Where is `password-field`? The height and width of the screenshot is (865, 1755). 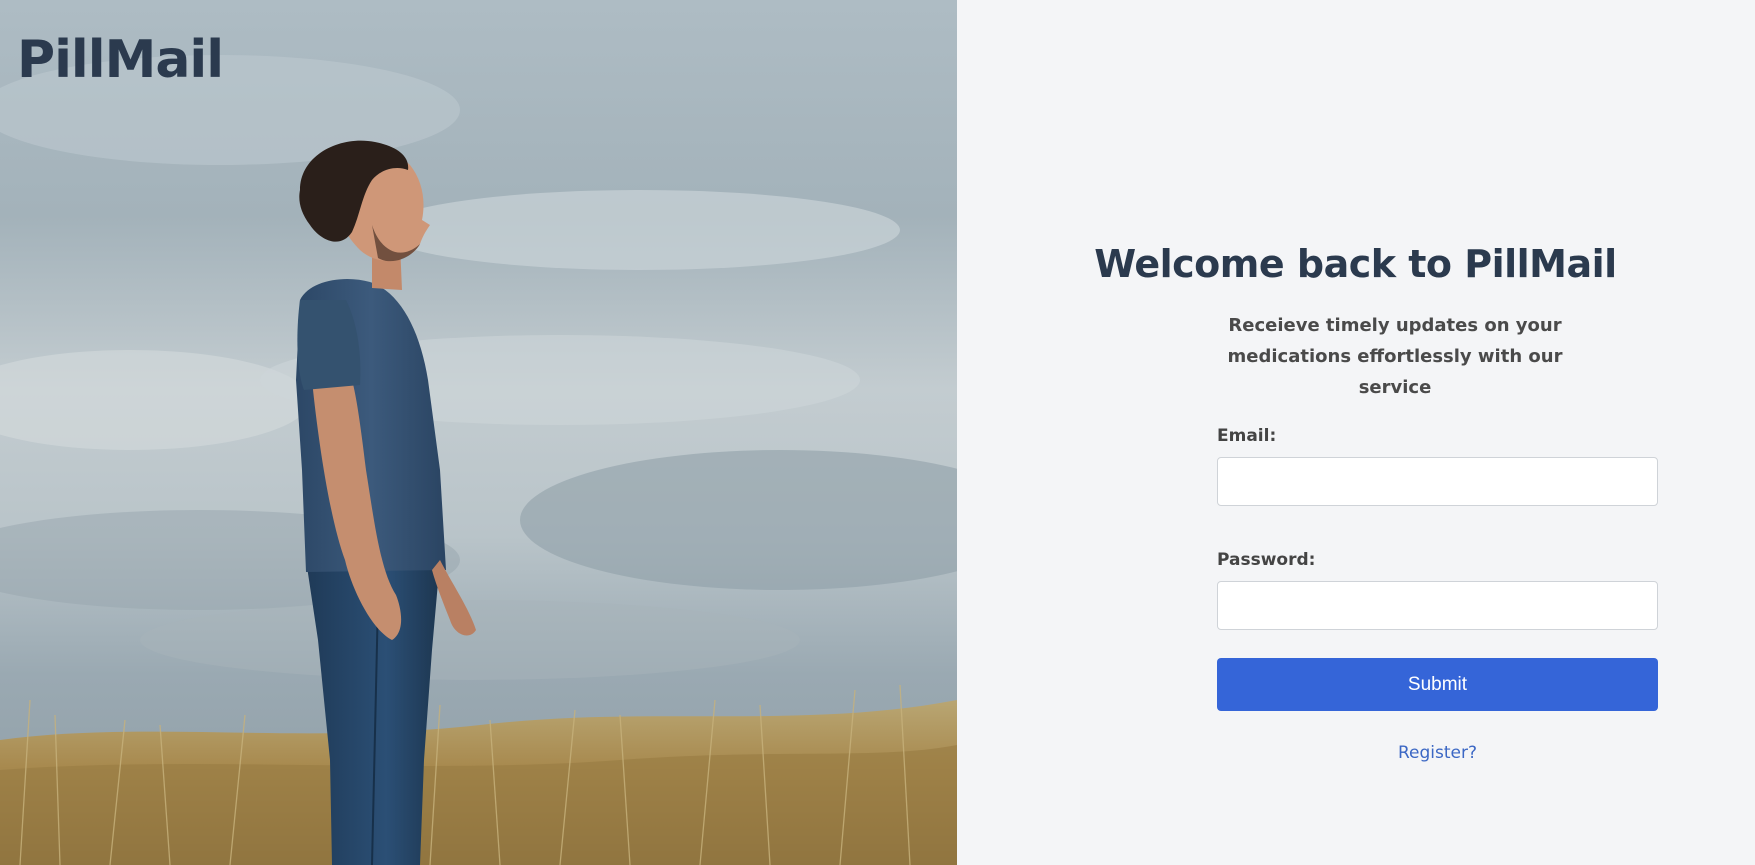 password-field is located at coordinates (1437, 605).